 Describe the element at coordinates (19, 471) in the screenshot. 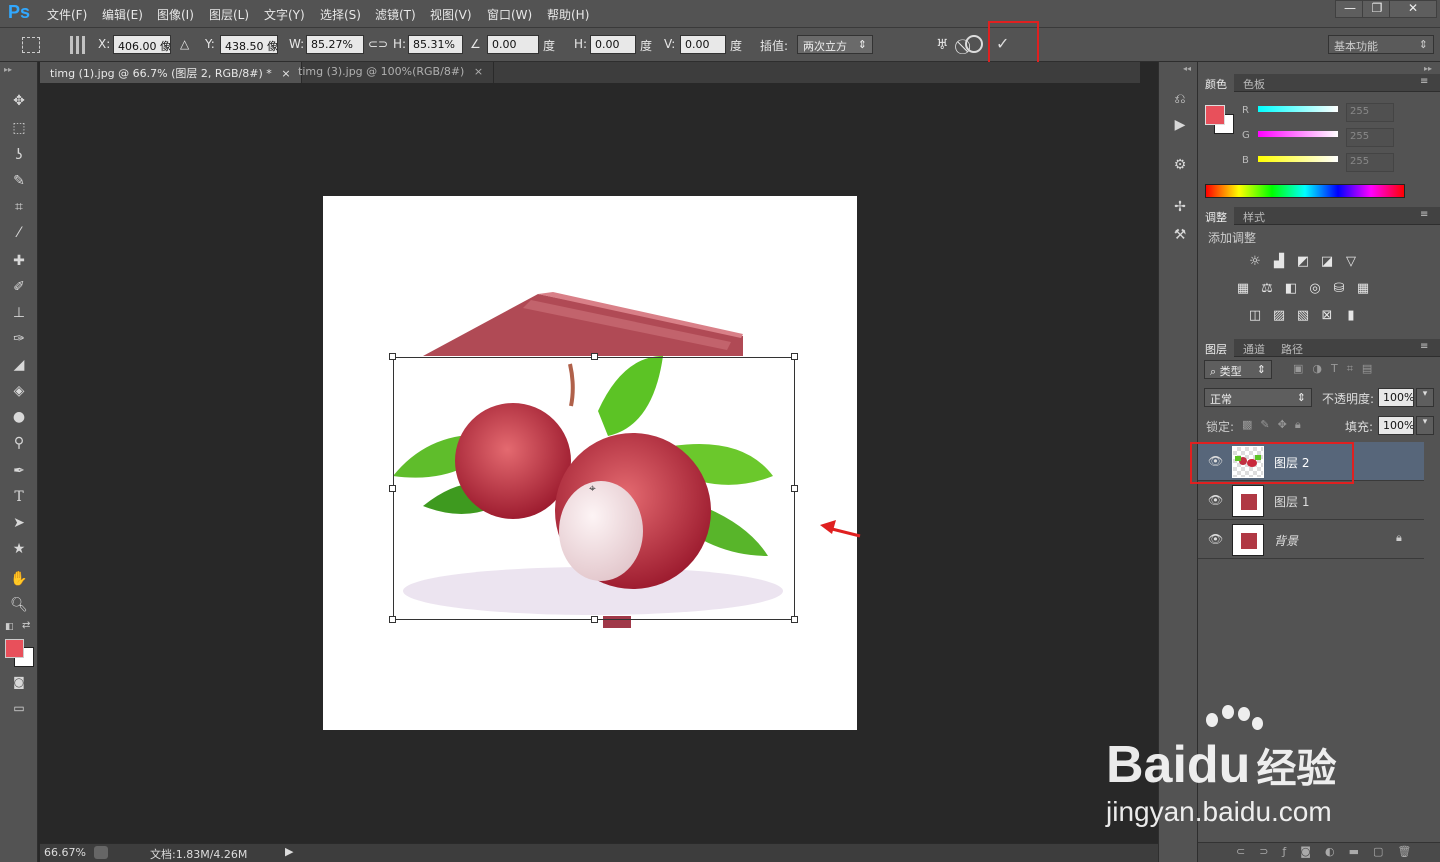

I see `pen-tool-icon: ✒` at that location.